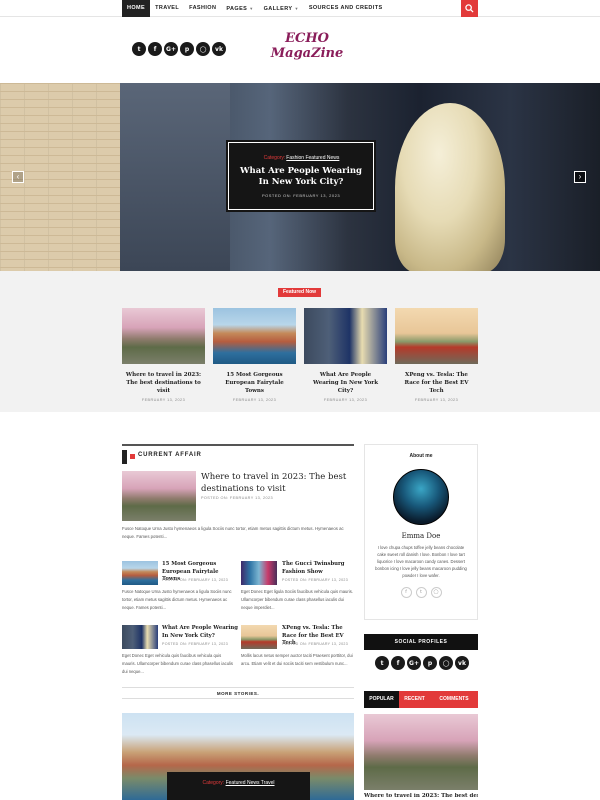  I want to click on heading-square-icon, so click(132, 456).